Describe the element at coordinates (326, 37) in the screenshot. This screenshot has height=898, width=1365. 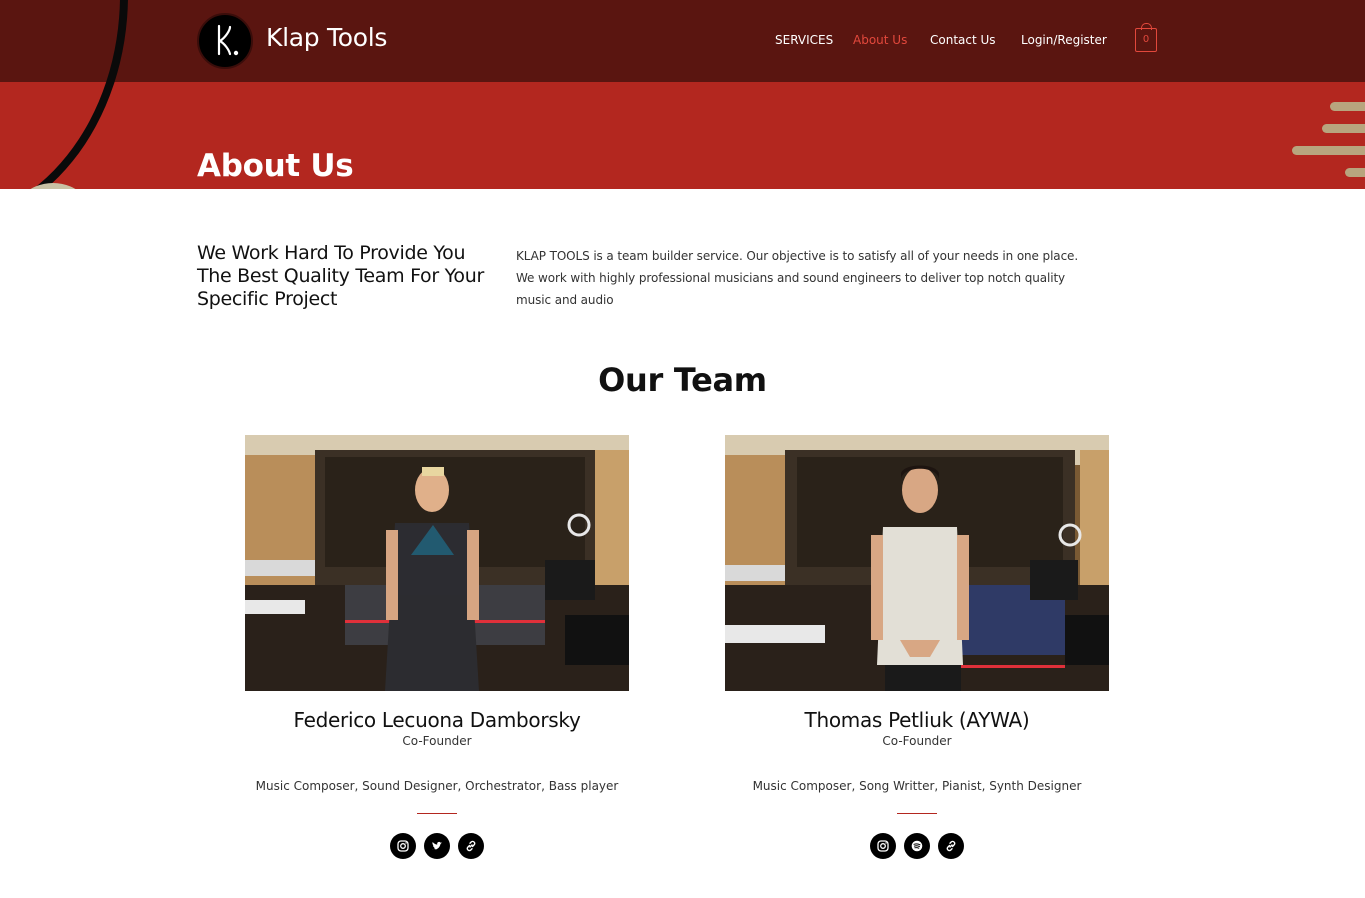
I see `brand-name: Klap Tools` at that location.